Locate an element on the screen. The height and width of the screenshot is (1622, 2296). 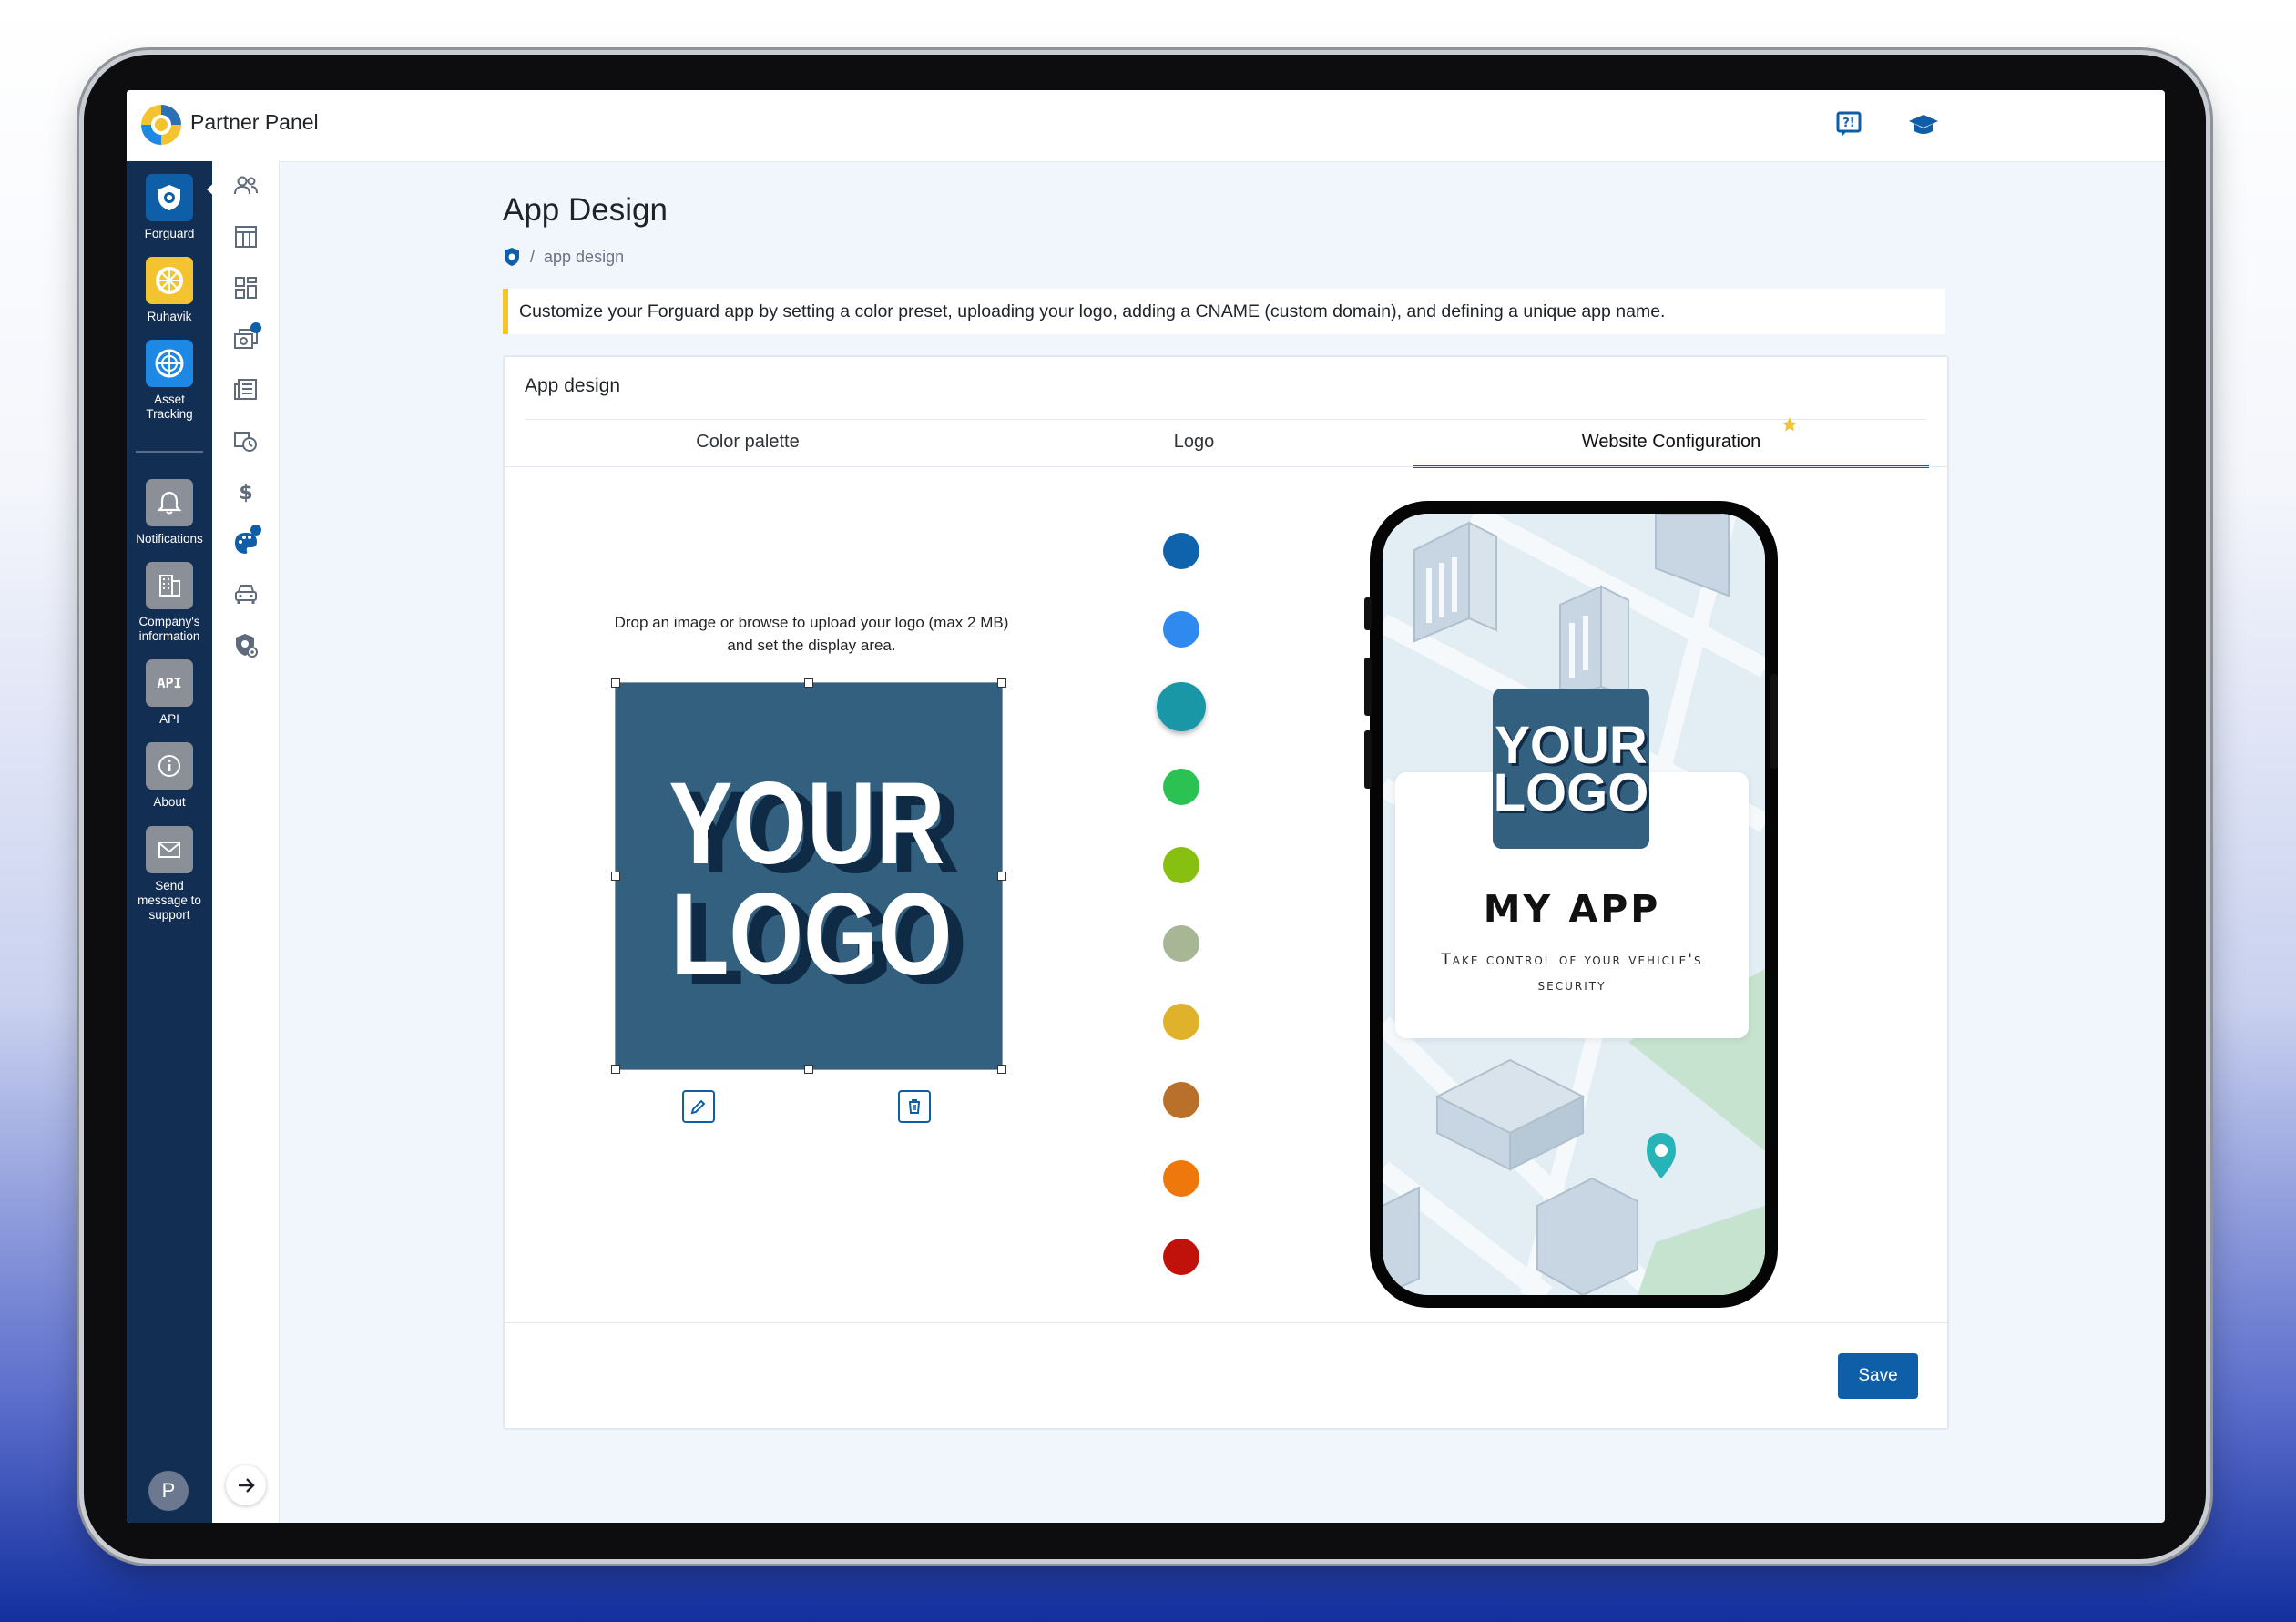
tab-logo: Logo is located at coordinates (1194, 442).